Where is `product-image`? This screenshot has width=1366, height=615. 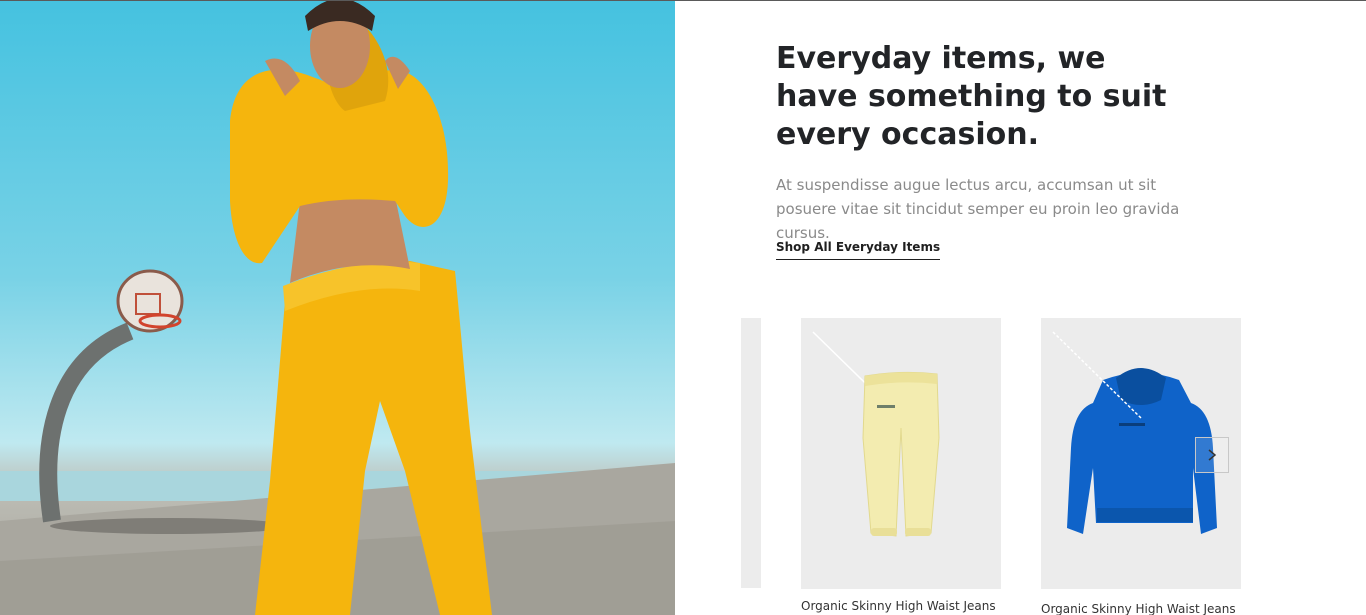 product-image is located at coordinates (901, 453).